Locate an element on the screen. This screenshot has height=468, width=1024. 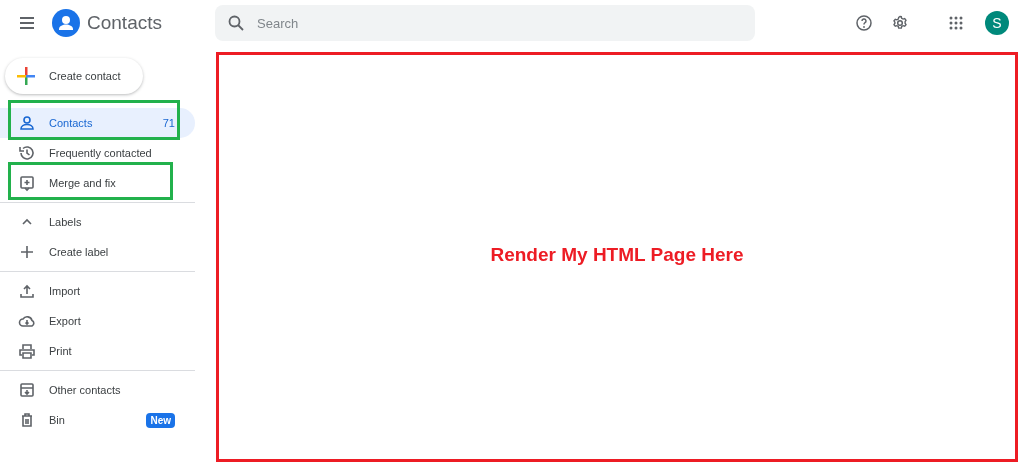
printer-icon is located at coordinates (27, 351).